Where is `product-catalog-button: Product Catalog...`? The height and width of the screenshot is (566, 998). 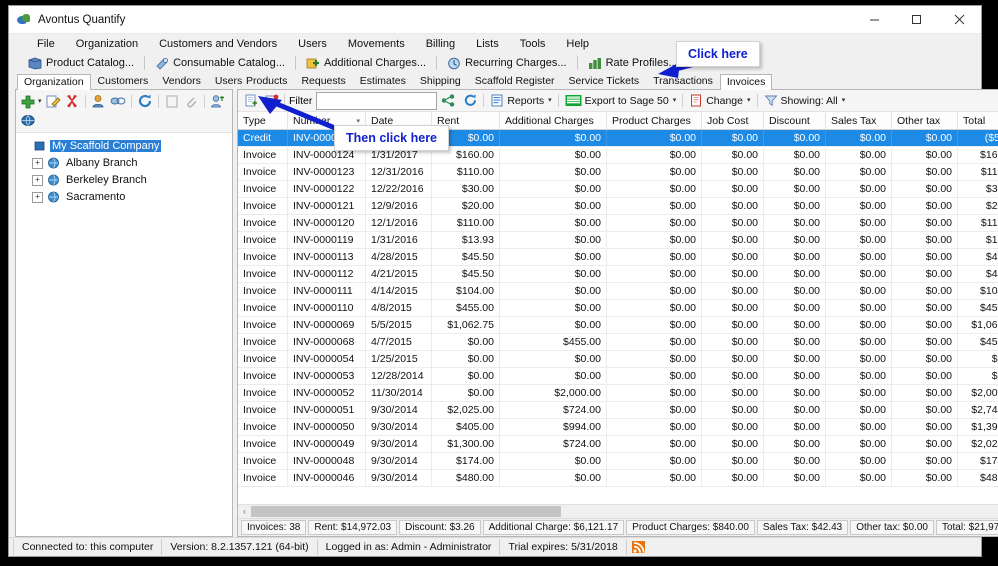
product-catalog-button: Product Catalog... is located at coordinates (81, 63).